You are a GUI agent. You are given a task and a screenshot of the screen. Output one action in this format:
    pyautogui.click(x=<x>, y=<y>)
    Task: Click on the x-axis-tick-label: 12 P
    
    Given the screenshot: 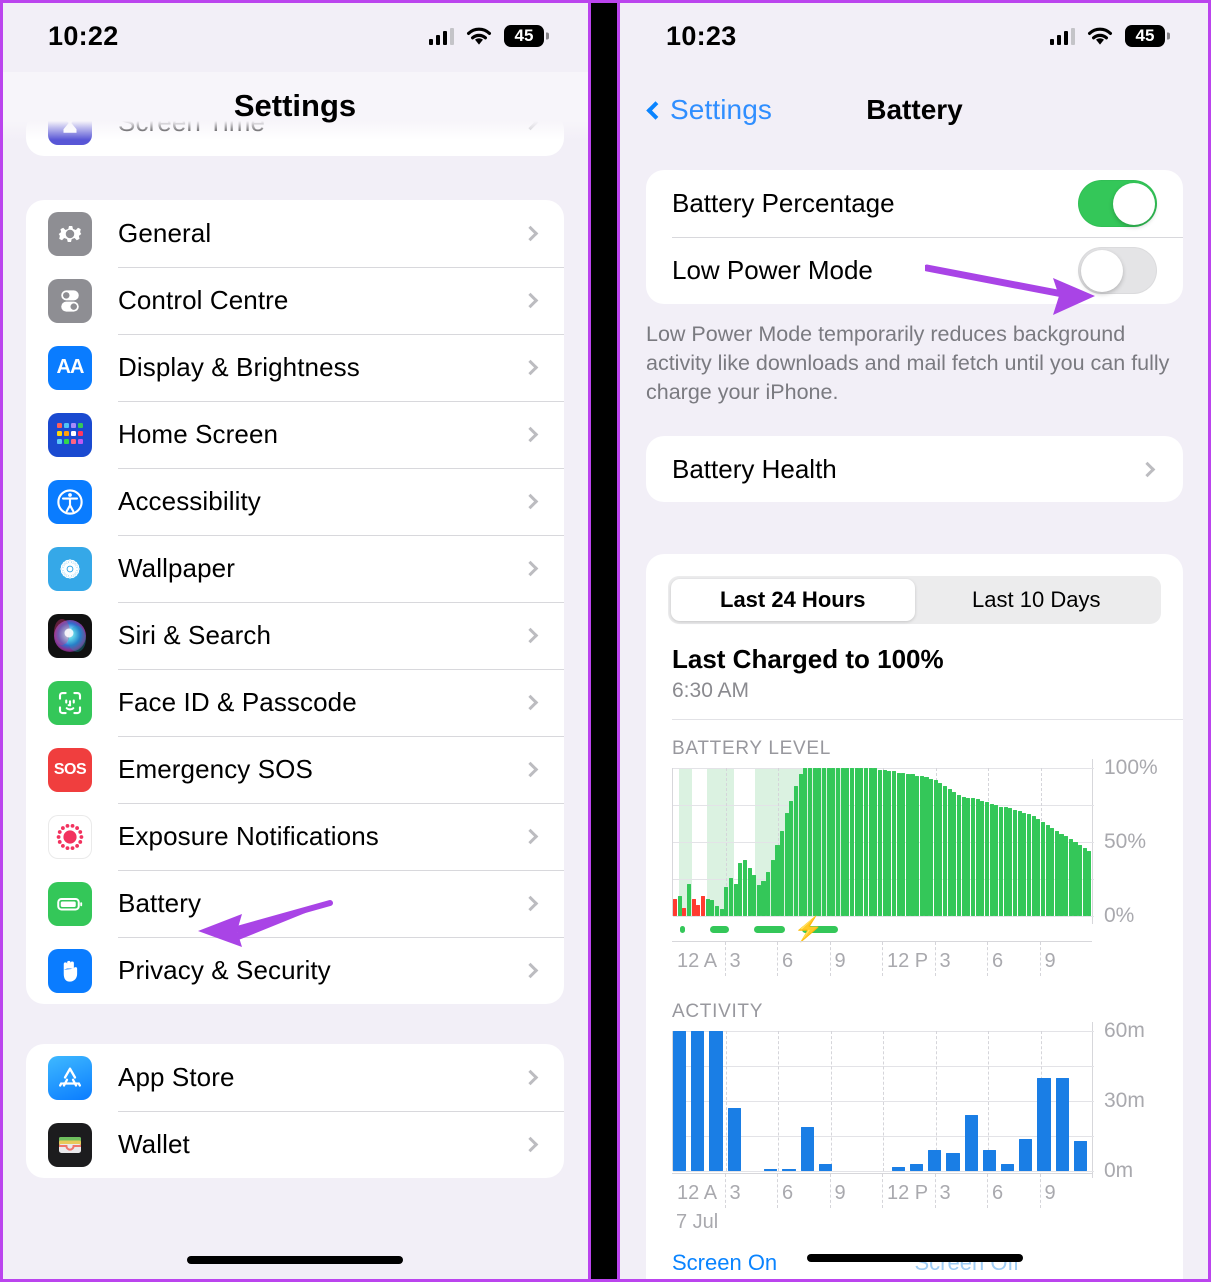 What is the action you would take?
    pyautogui.click(x=908, y=961)
    